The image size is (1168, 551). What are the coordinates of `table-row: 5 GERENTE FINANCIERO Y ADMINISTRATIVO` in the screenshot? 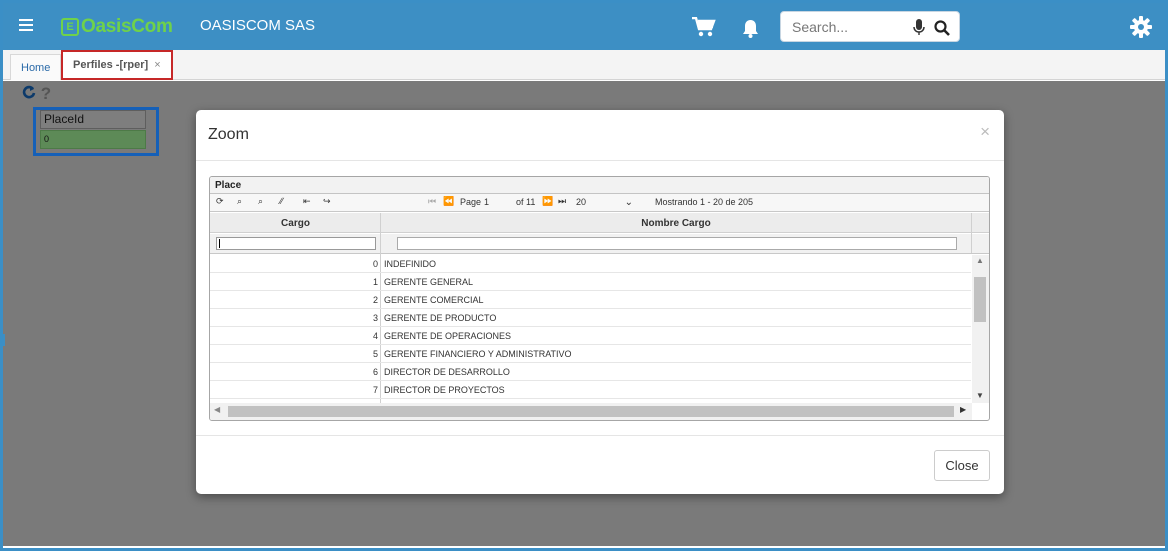 It's located at (590, 354).